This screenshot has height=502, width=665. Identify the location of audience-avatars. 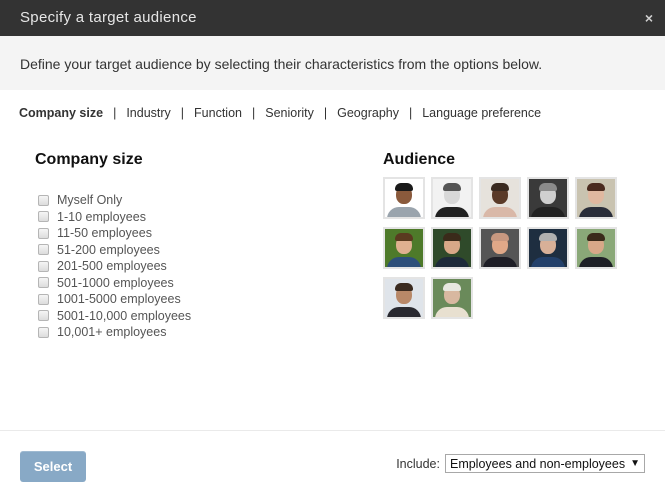
(508, 248).